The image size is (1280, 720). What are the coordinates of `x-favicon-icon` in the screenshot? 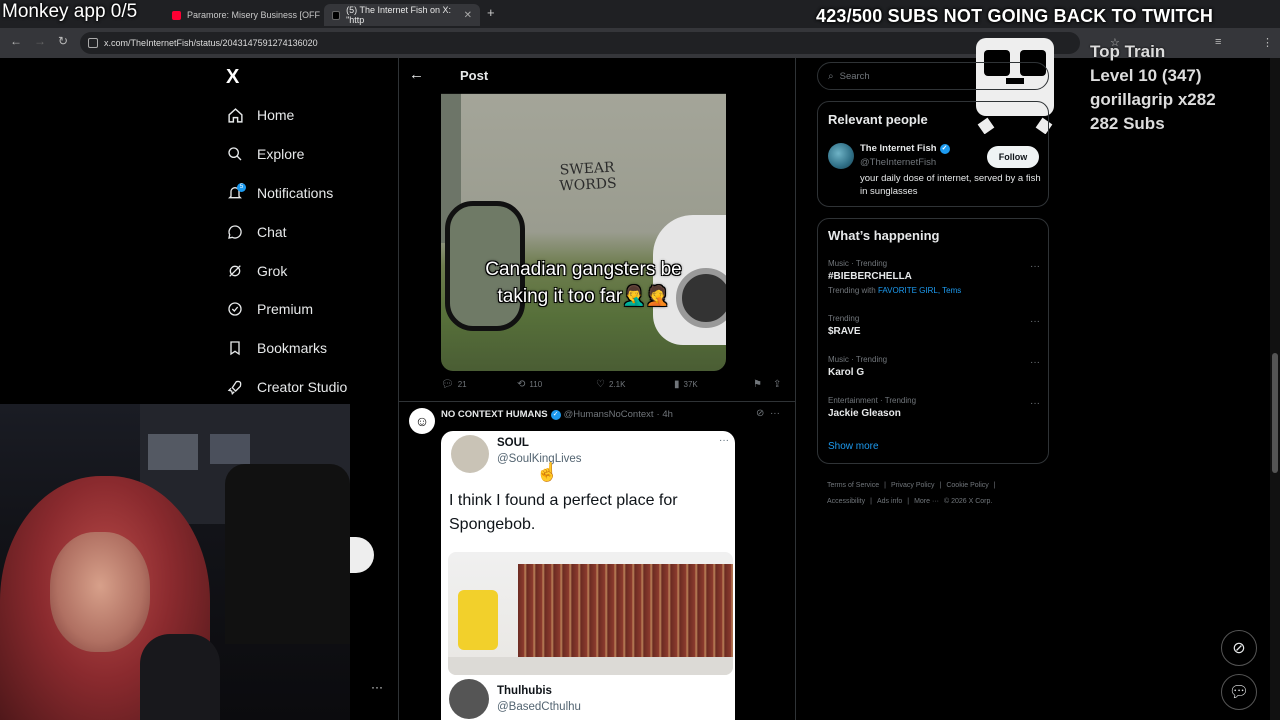 It's located at (336, 15).